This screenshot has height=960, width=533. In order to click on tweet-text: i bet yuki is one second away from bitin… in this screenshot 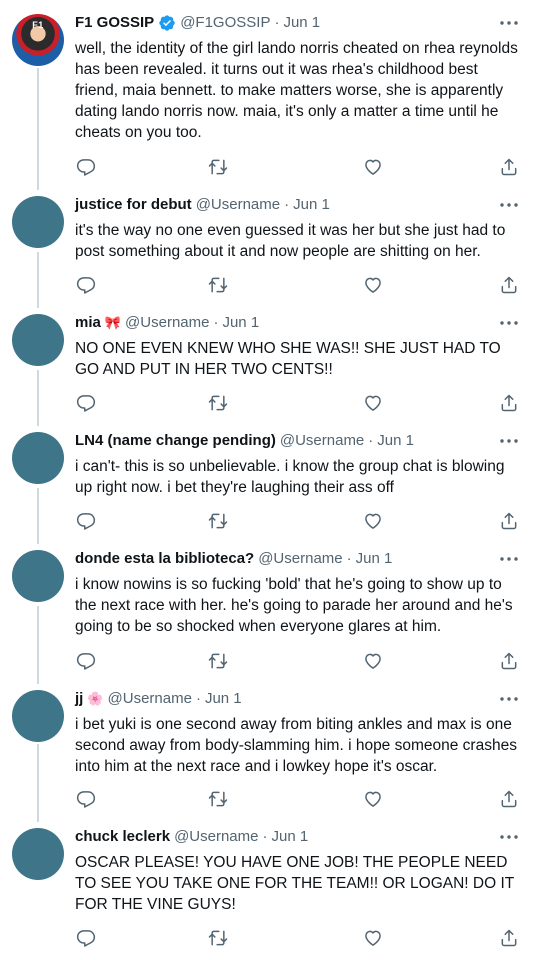, I will do `click(296, 745)`.